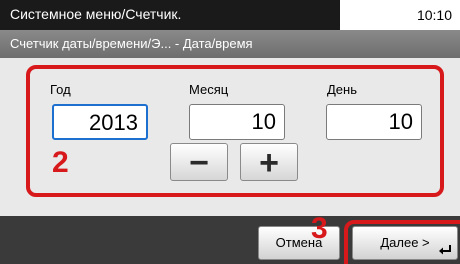  I want to click on clock-area: 10:10, so click(400, 15).